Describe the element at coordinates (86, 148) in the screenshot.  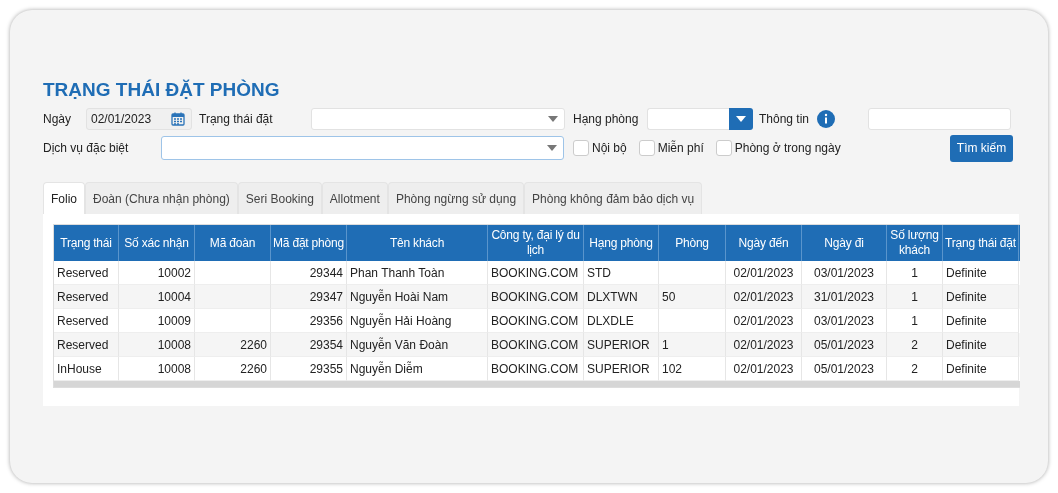
I see `field-label: Dịch vụ đặc biệt` at that location.